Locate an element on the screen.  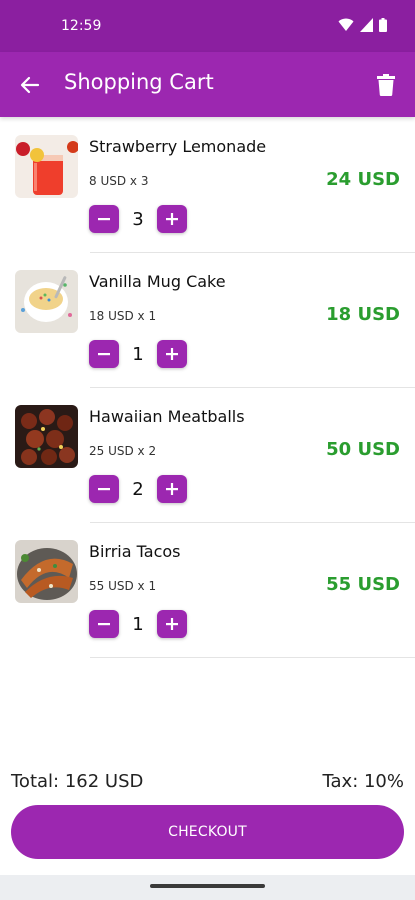
quantity-stepper: 3 is located at coordinates (138, 219).